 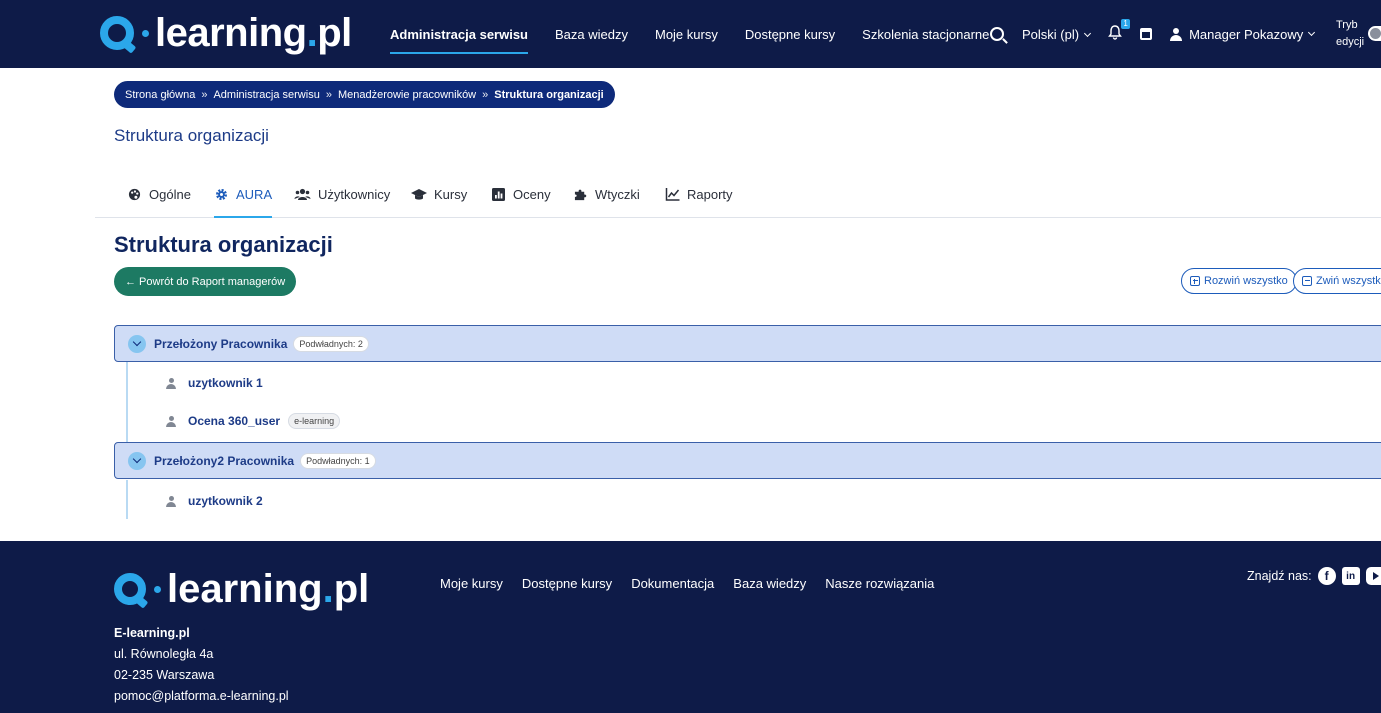 I want to click on site-logo: learning.pl, so click(x=226, y=33).